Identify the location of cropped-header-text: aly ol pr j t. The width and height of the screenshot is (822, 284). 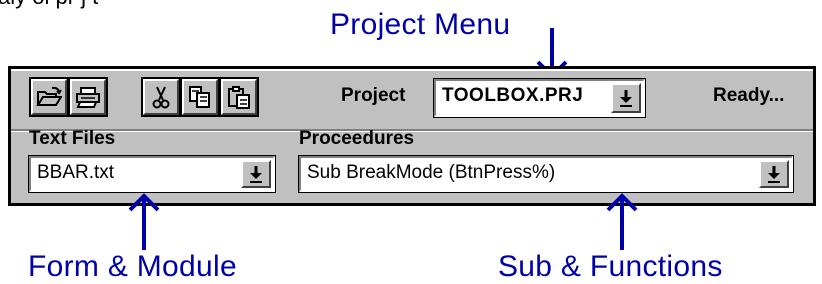
(49, 5).